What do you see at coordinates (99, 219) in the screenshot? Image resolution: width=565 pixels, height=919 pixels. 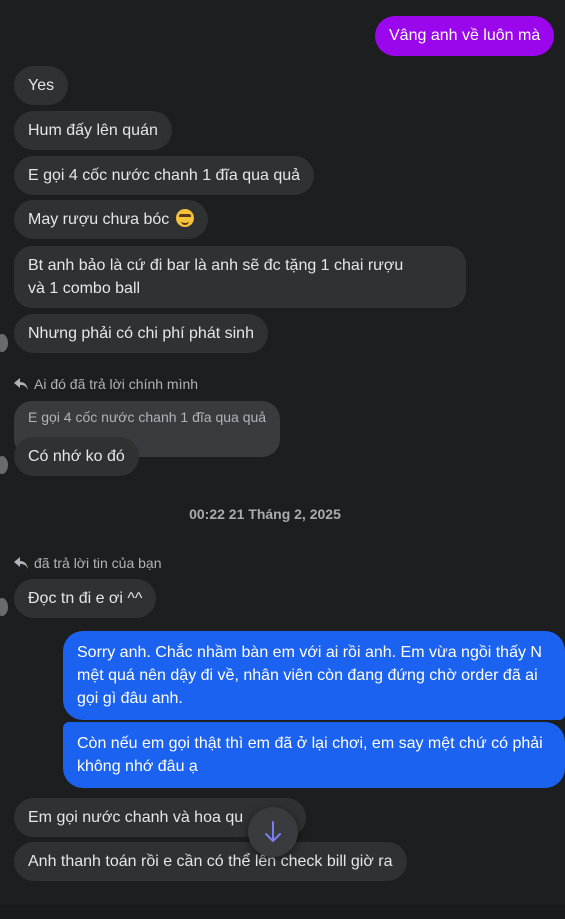 I see `message-text: May rượu chưa bóc` at bounding box center [99, 219].